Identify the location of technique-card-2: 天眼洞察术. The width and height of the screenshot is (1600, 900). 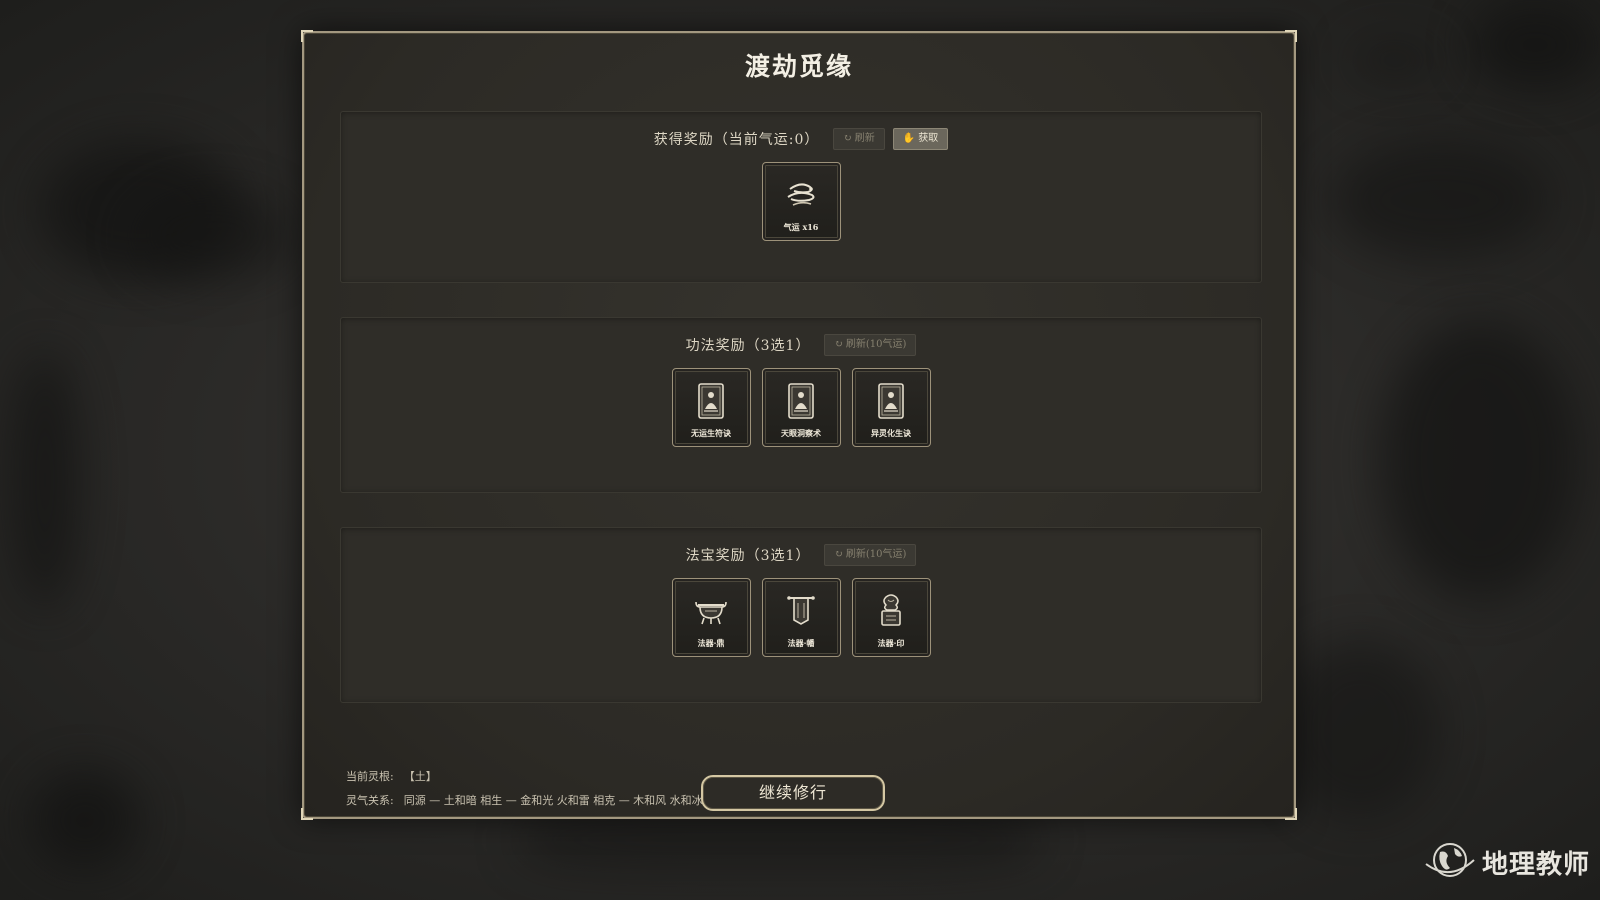
(801, 407).